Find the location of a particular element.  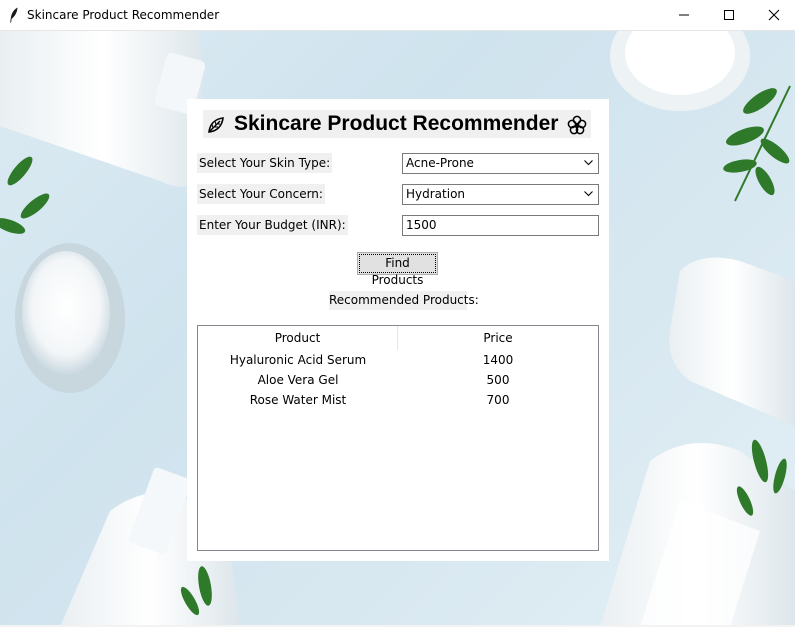

product-cell: Rose Water Mist is located at coordinates (298, 400).